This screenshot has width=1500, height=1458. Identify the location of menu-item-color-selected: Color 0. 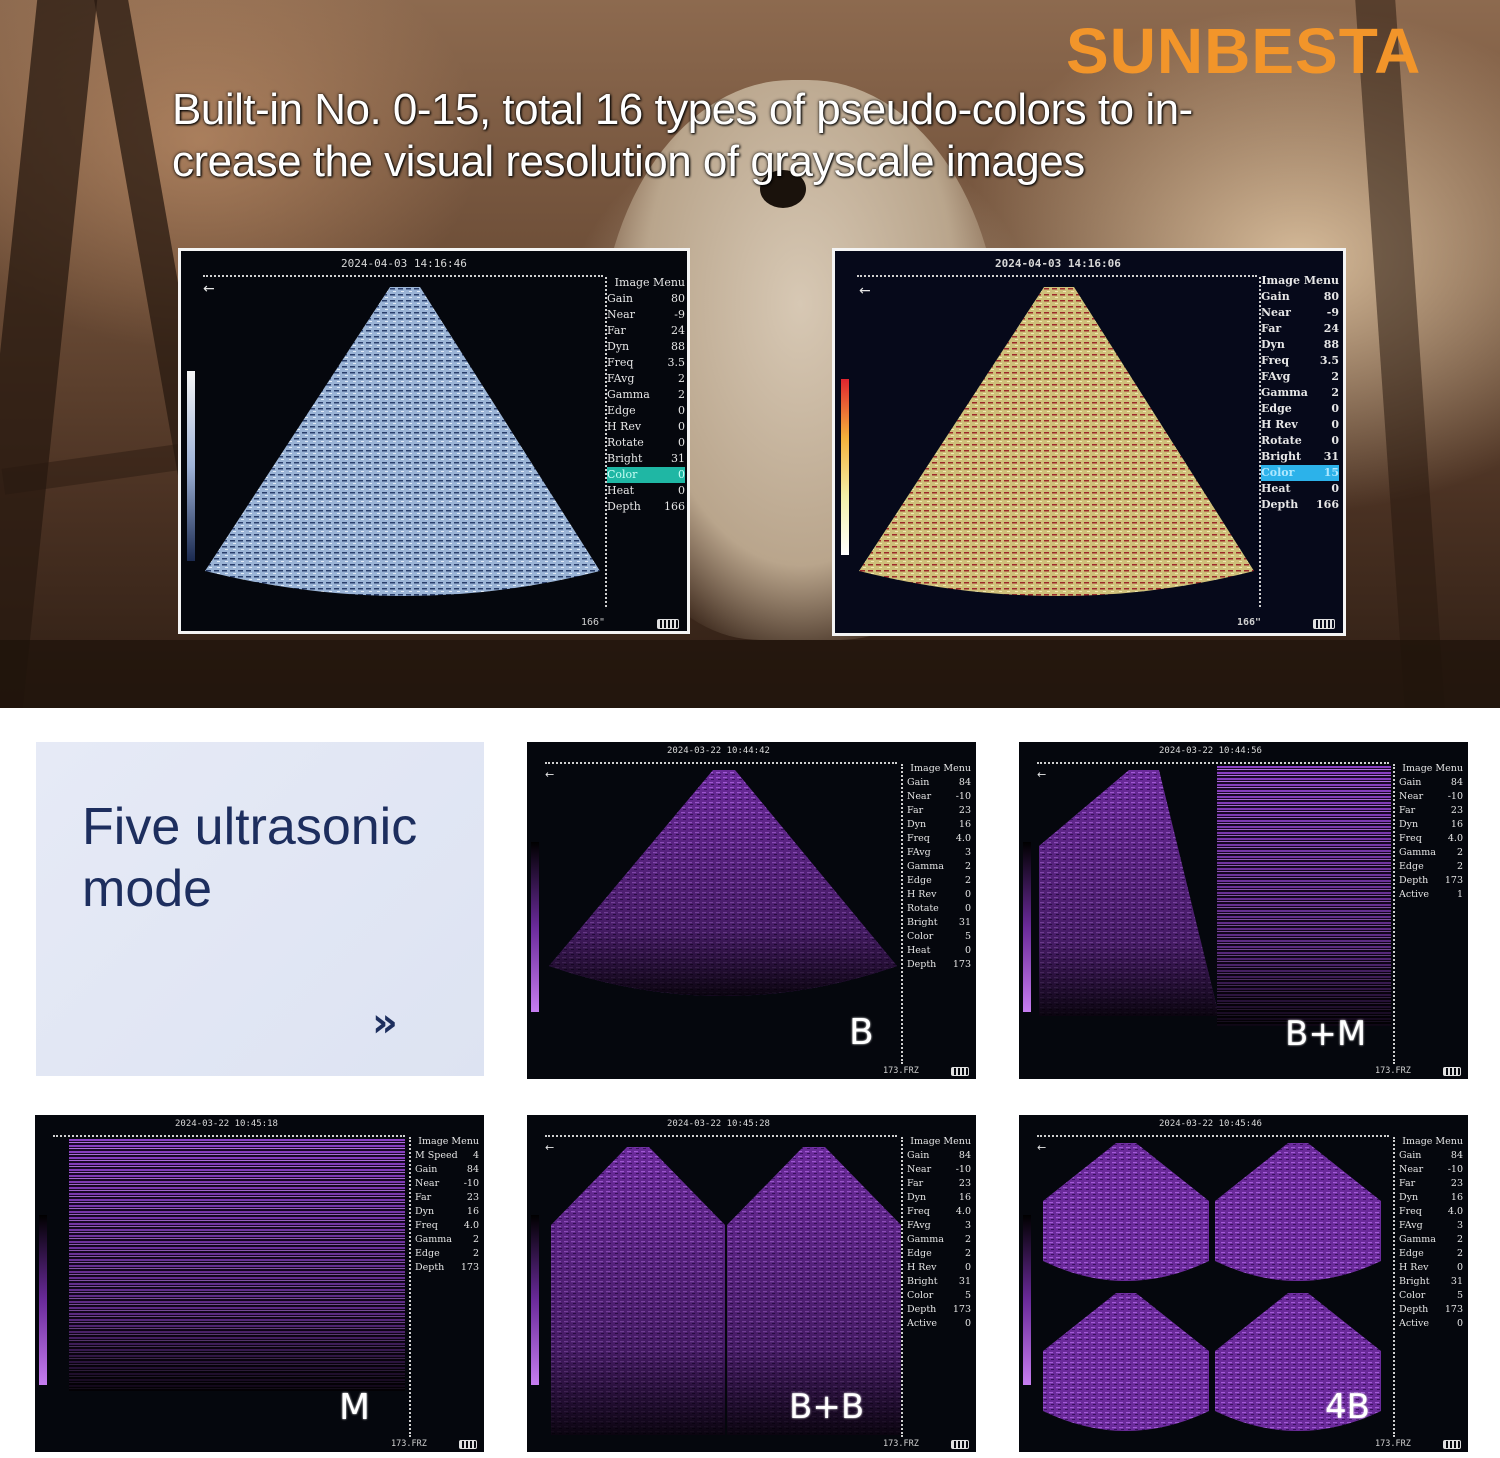
(646, 475).